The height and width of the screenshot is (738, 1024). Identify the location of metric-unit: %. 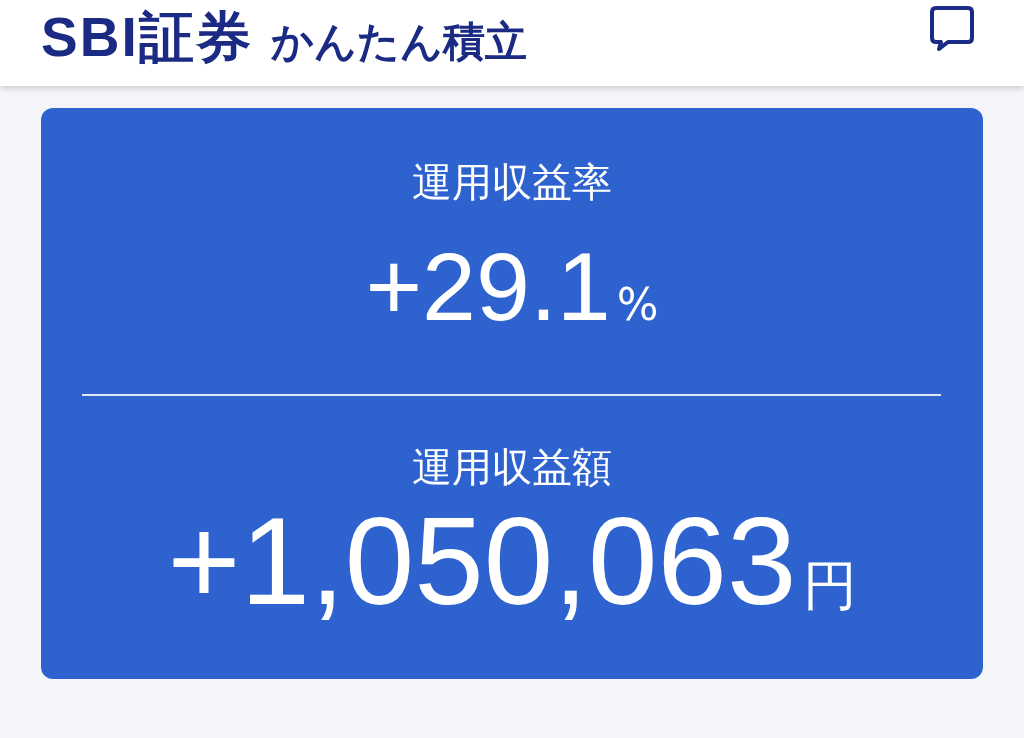
(637, 304).